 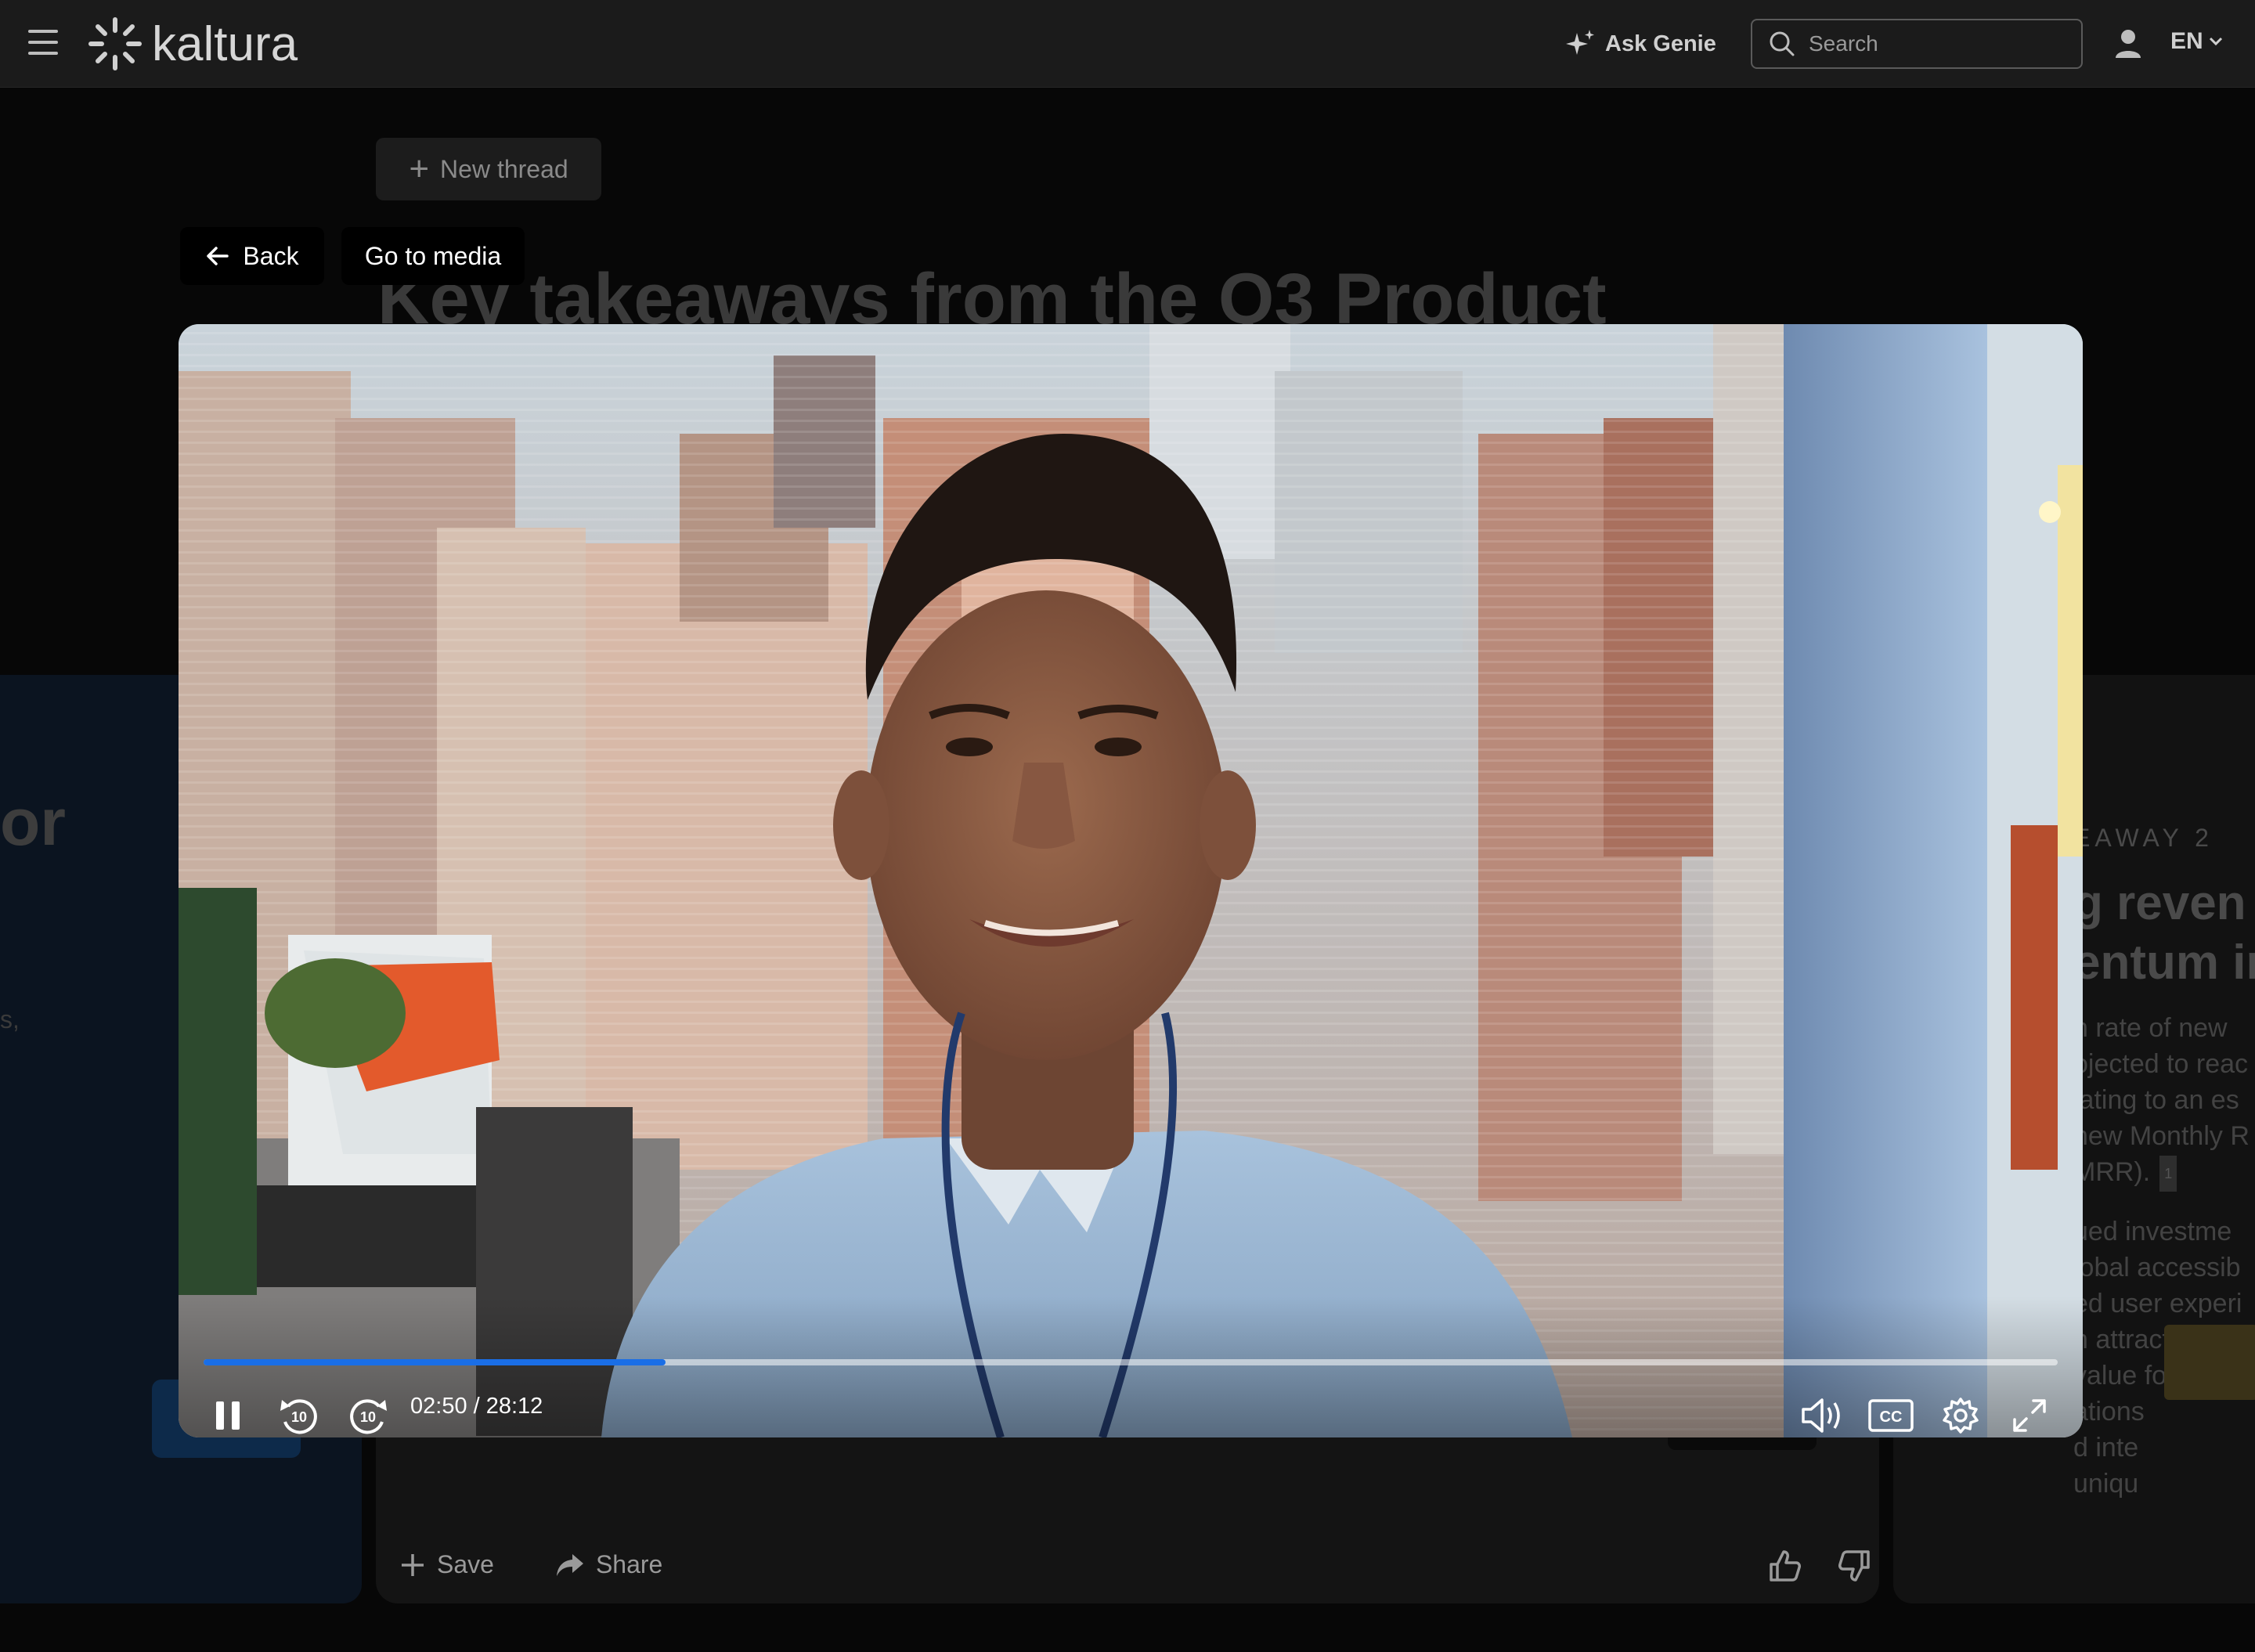 What do you see at coordinates (2159, 903) in the screenshot?
I see `takeaway-heading-line: g reven` at bounding box center [2159, 903].